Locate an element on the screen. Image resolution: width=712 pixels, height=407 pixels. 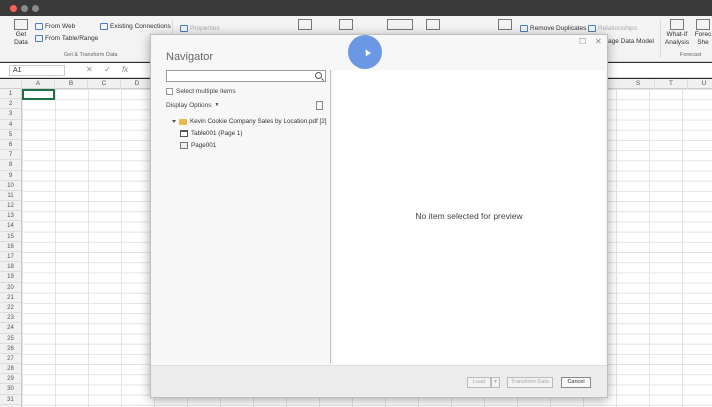
row-header: 23 is located at coordinates (10, 318).